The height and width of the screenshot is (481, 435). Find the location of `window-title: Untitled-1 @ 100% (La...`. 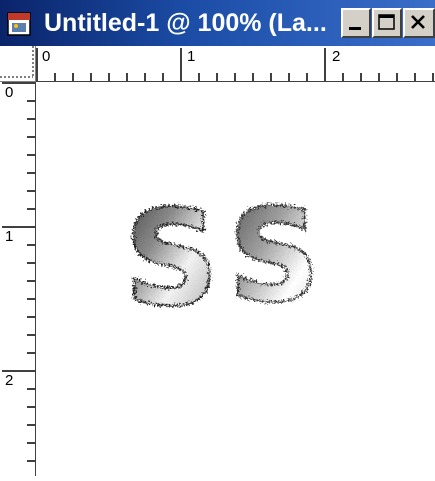

window-title: Untitled-1 @ 100% (La... is located at coordinates (185, 23).